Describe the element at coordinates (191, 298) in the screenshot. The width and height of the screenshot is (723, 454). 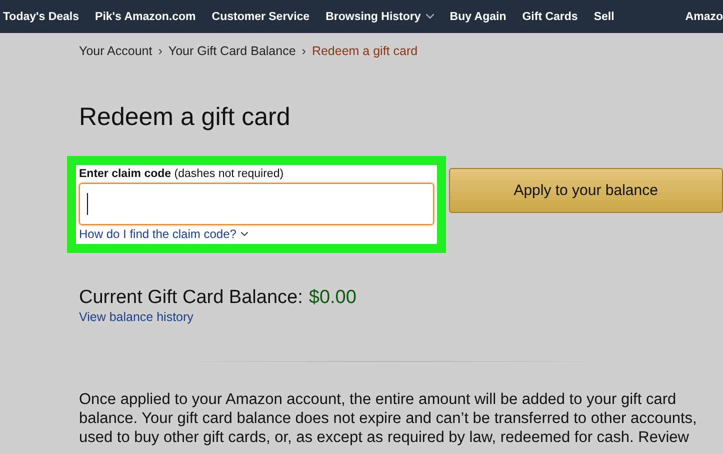
I see `balance-label: Current Gift Card Balance:` at that location.